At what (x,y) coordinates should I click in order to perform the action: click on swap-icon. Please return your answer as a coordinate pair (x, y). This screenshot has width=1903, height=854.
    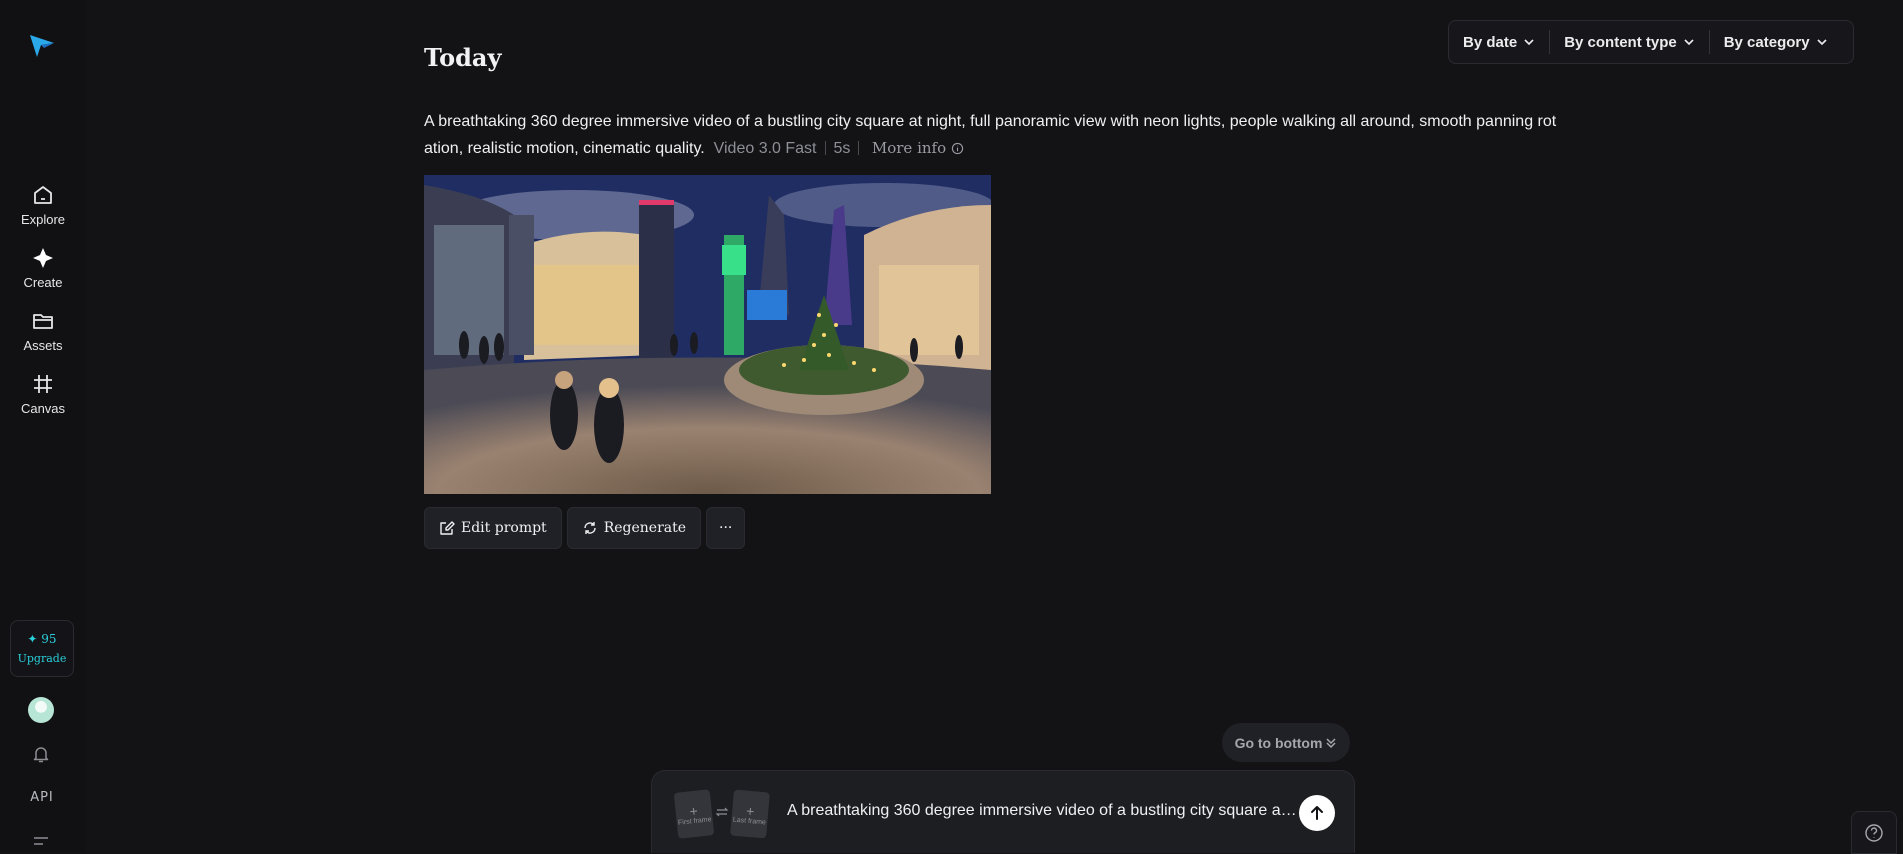
    Looking at the image, I should click on (722, 812).